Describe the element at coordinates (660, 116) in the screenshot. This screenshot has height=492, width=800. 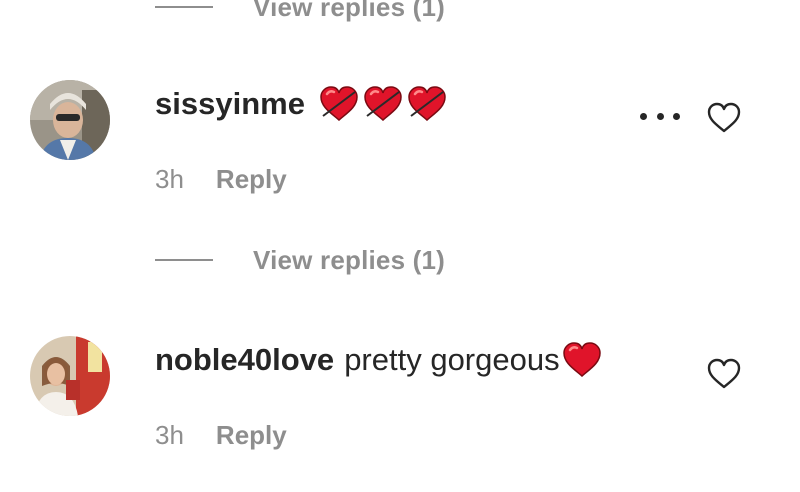
I see `more-options-icon` at that location.